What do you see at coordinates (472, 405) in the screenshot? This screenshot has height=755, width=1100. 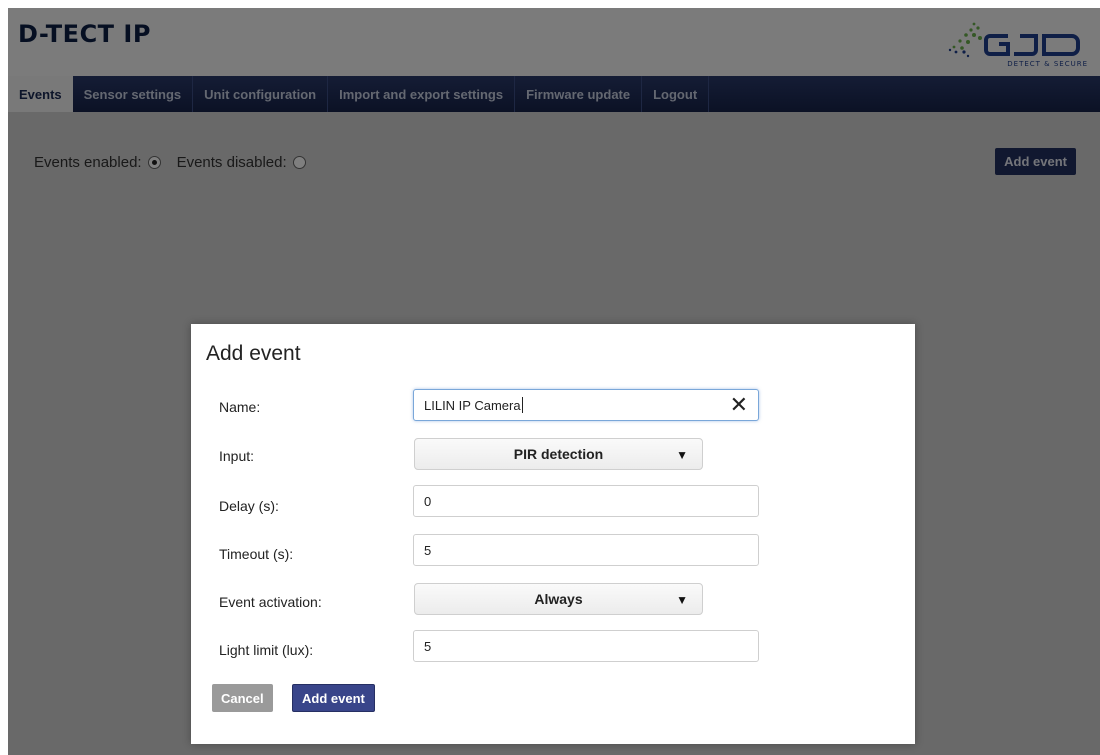 I see `name-value: LILIN IP Camera` at bounding box center [472, 405].